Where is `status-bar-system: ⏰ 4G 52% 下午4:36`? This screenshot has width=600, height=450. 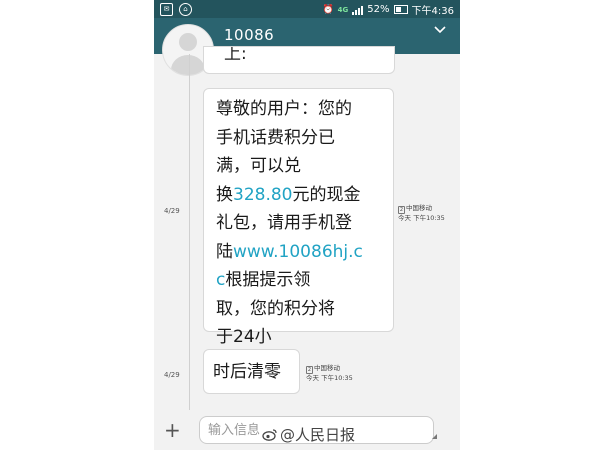 status-bar-system: ⏰ 4G 52% 下午4:36 is located at coordinates (388, 9).